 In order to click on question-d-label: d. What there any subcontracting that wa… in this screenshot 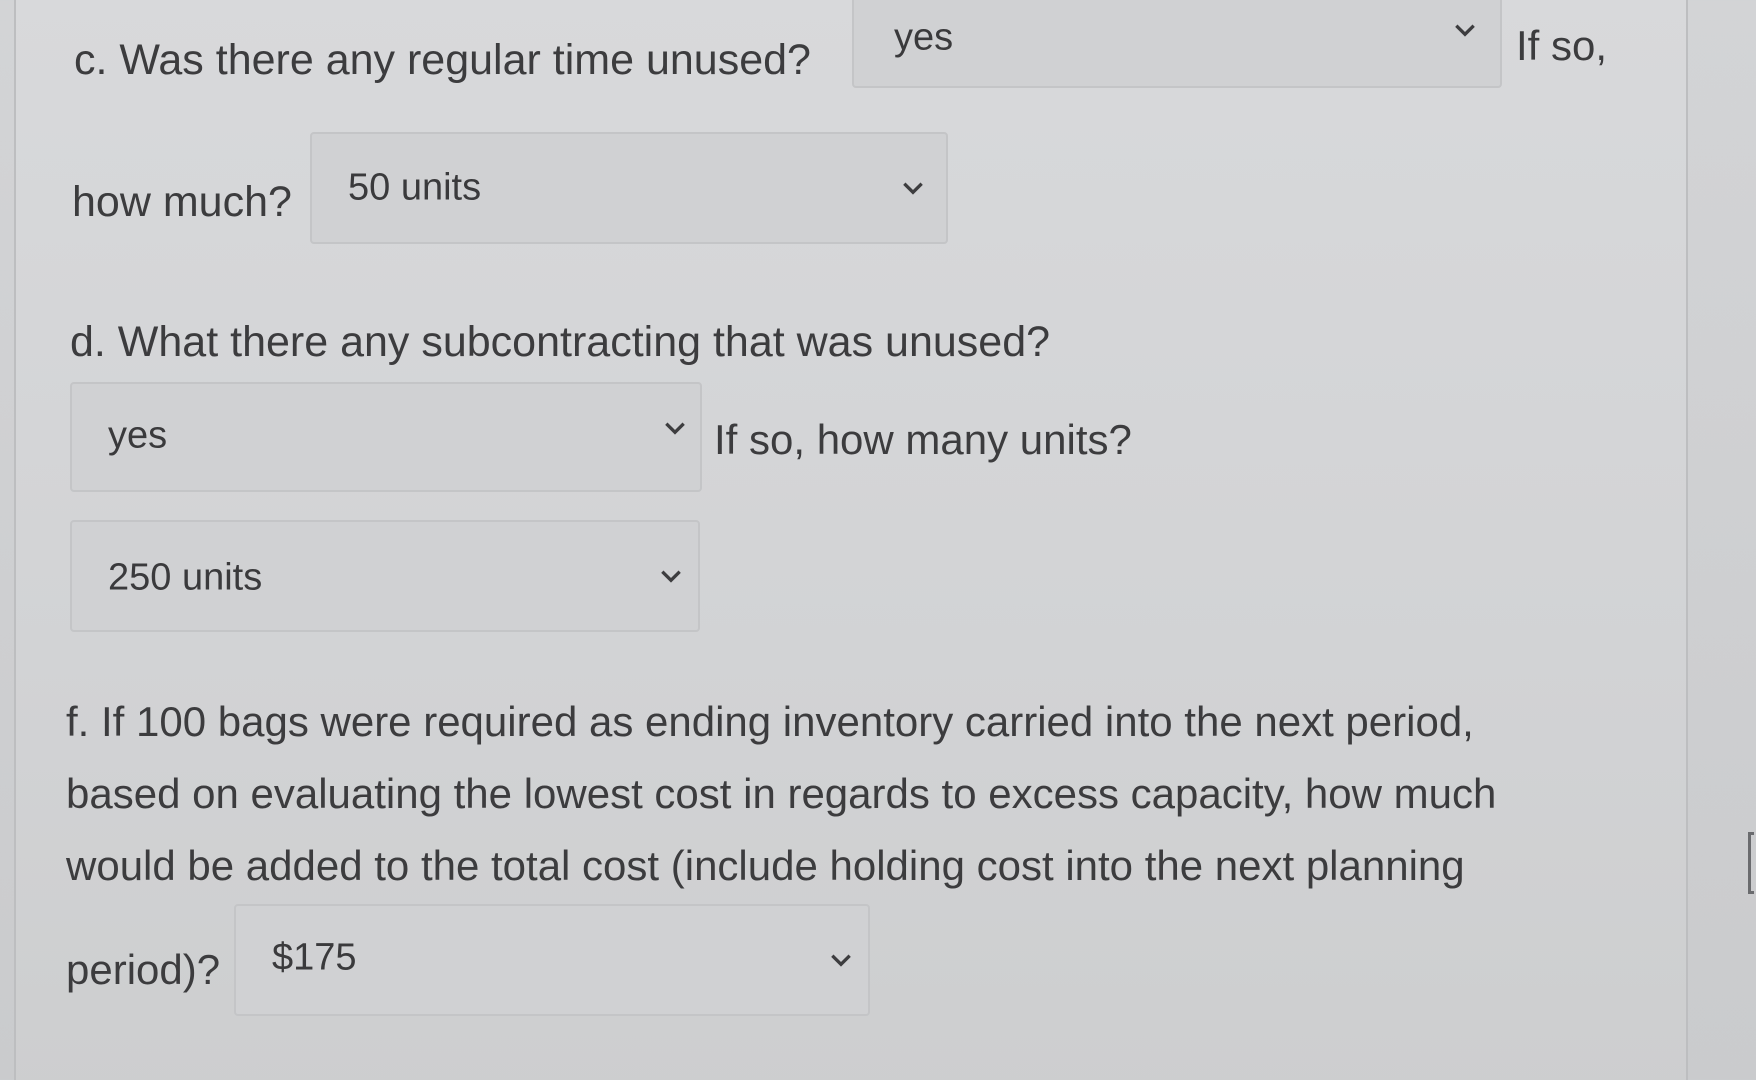, I will do `click(560, 342)`.